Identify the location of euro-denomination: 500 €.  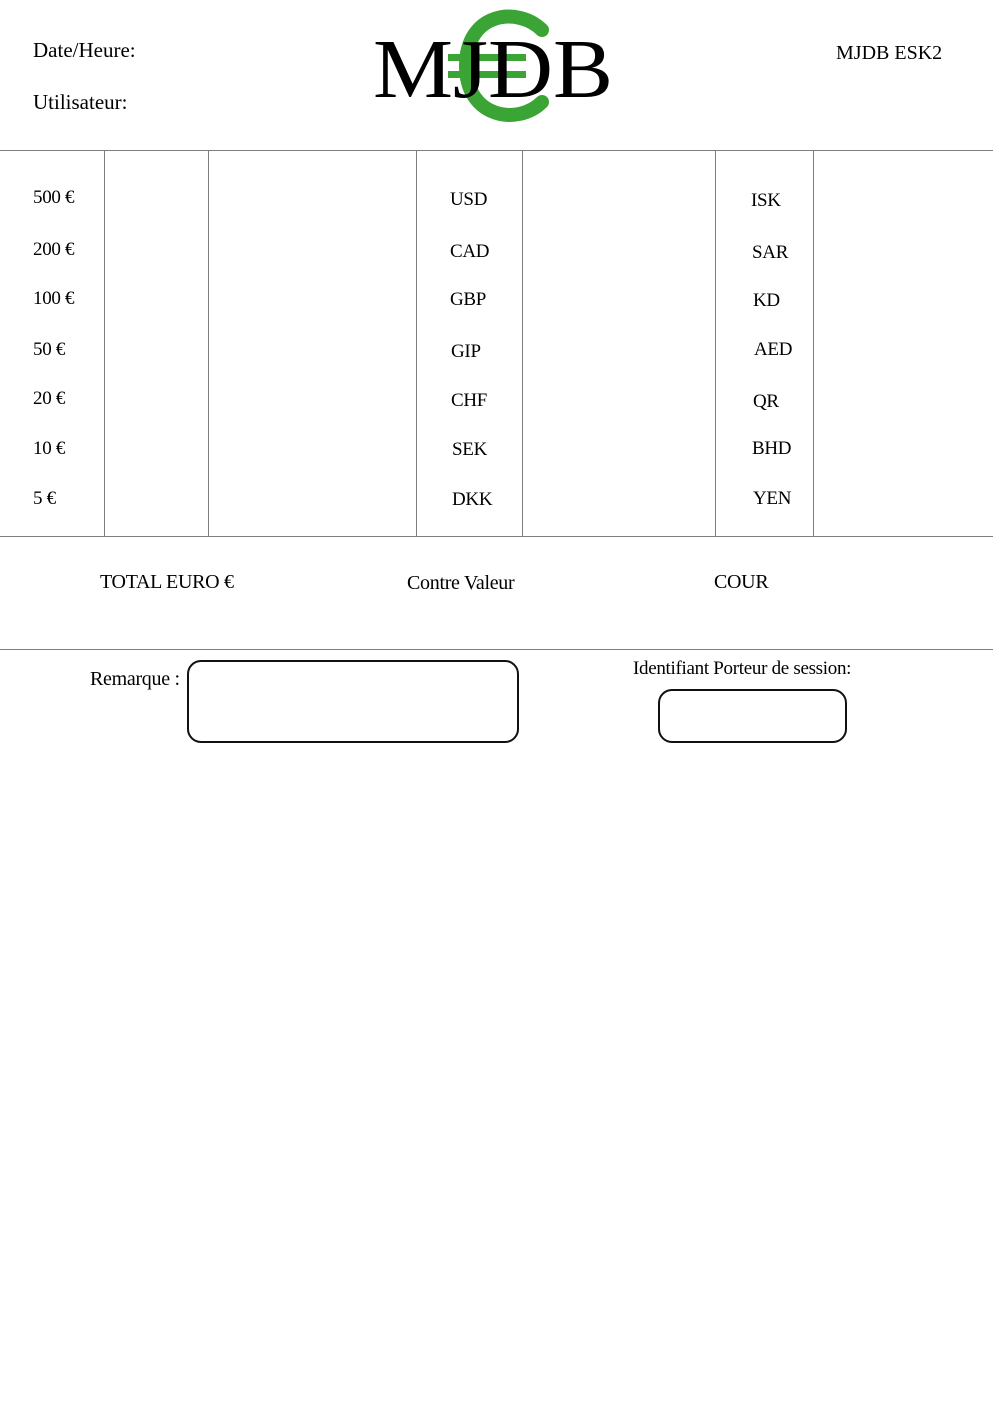
(54, 197).